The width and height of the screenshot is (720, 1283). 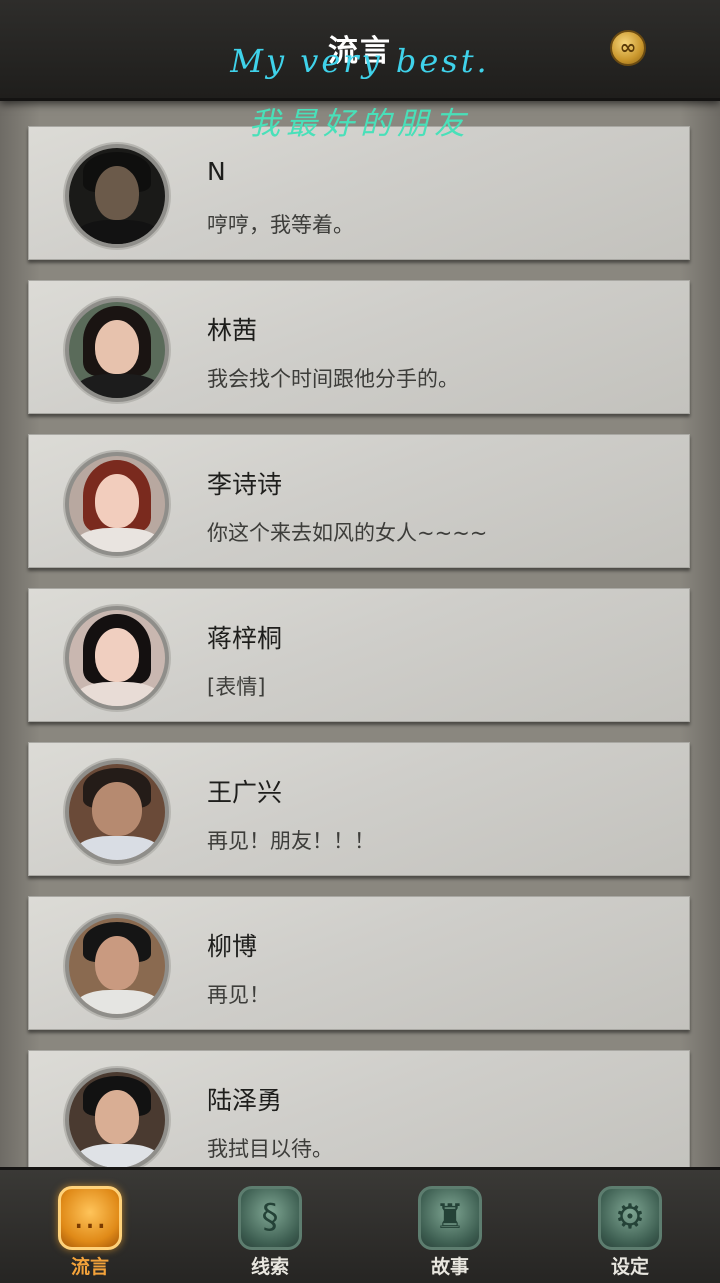 What do you see at coordinates (238, 995) in the screenshot?
I see `last-message: 再见！` at bounding box center [238, 995].